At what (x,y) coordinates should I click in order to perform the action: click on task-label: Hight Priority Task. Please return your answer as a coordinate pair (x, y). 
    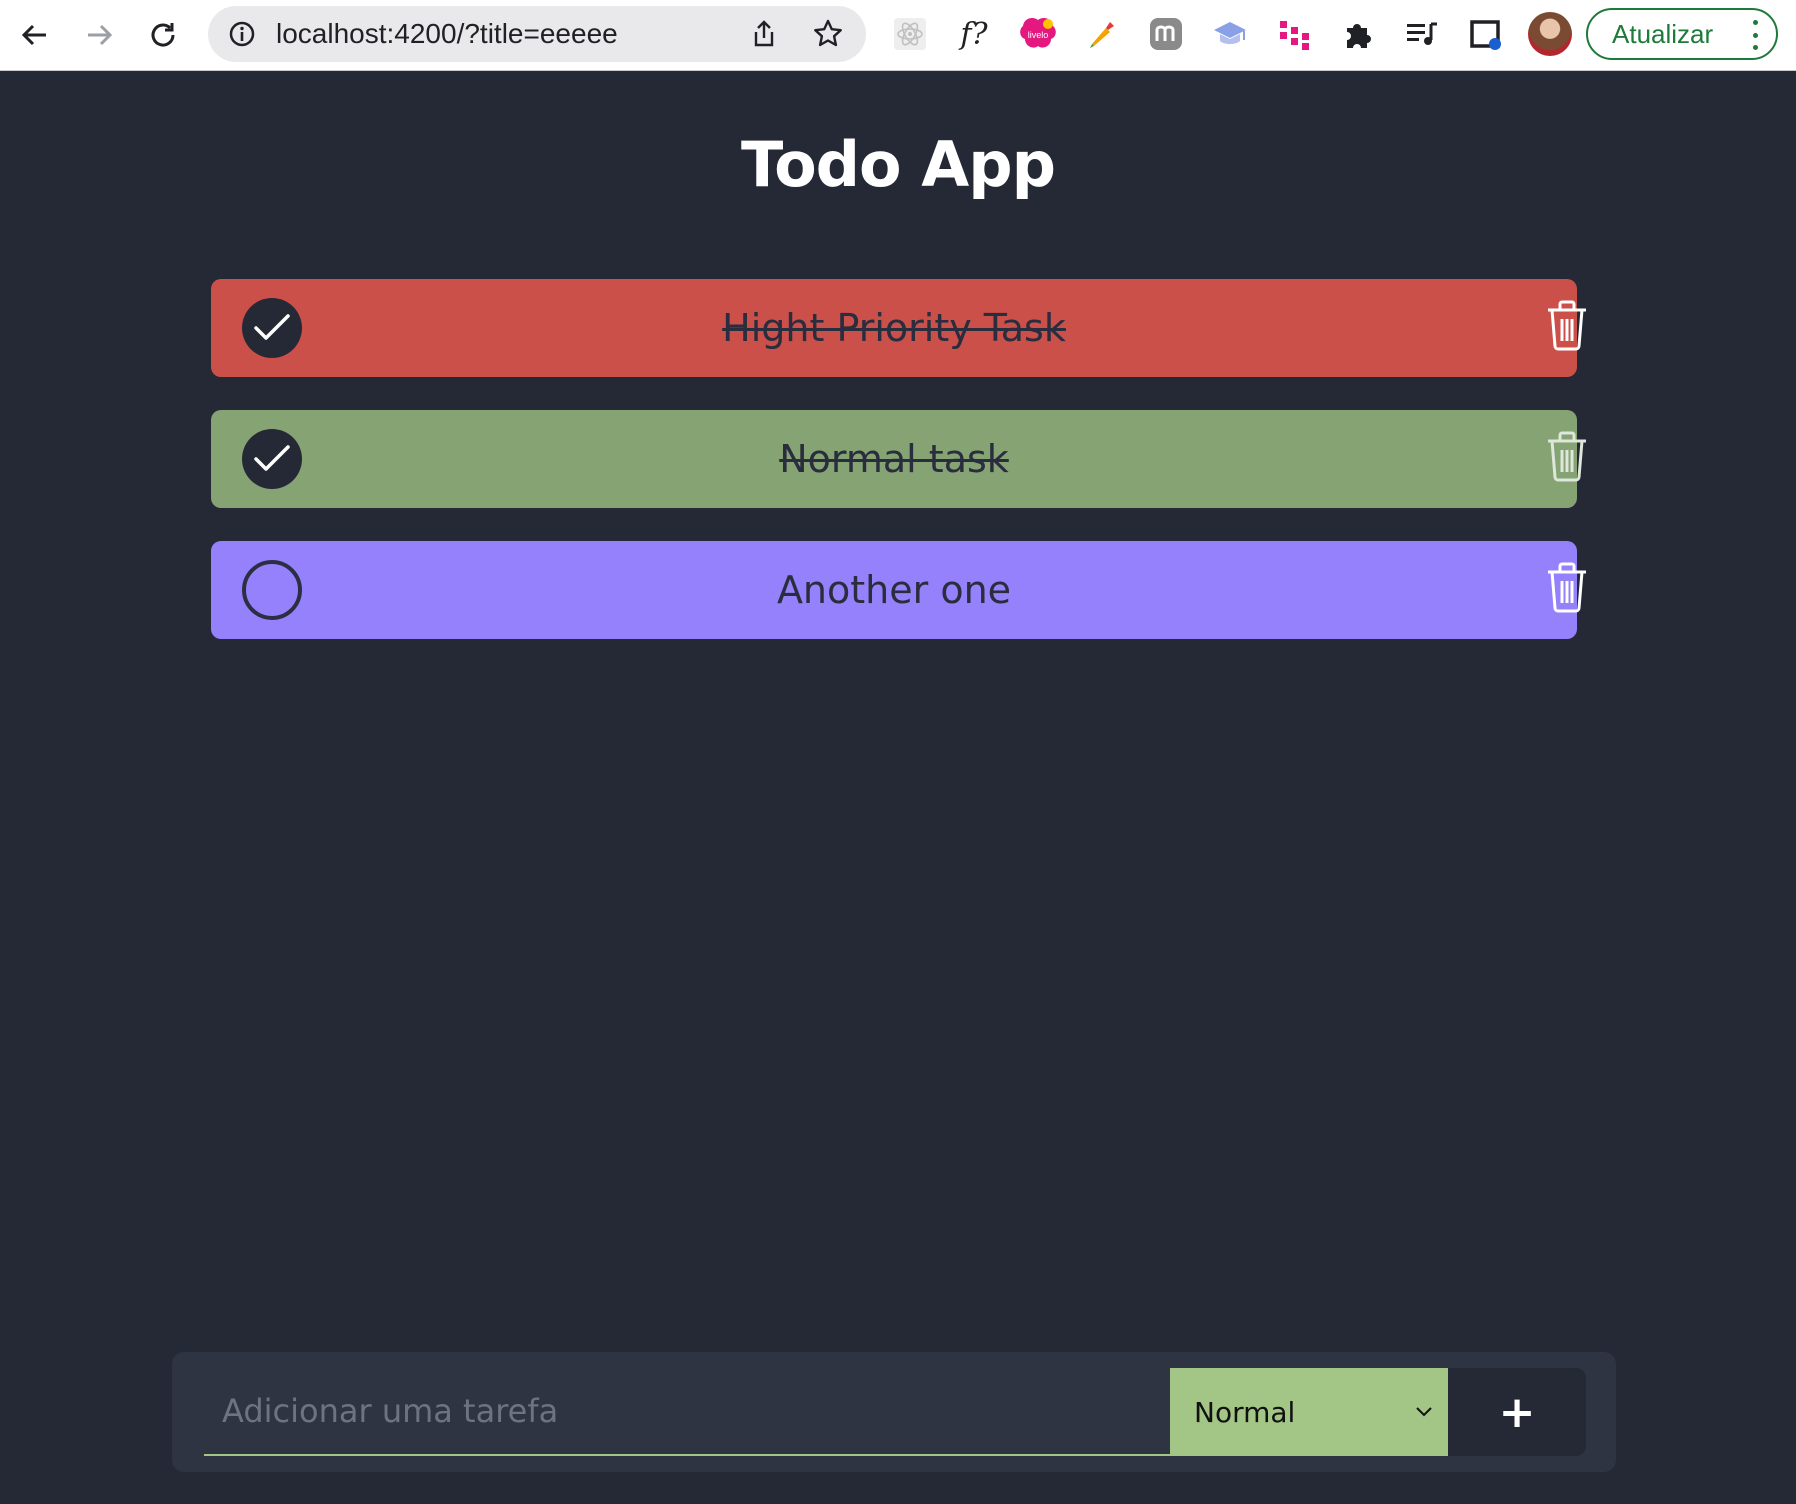
    Looking at the image, I should click on (894, 328).